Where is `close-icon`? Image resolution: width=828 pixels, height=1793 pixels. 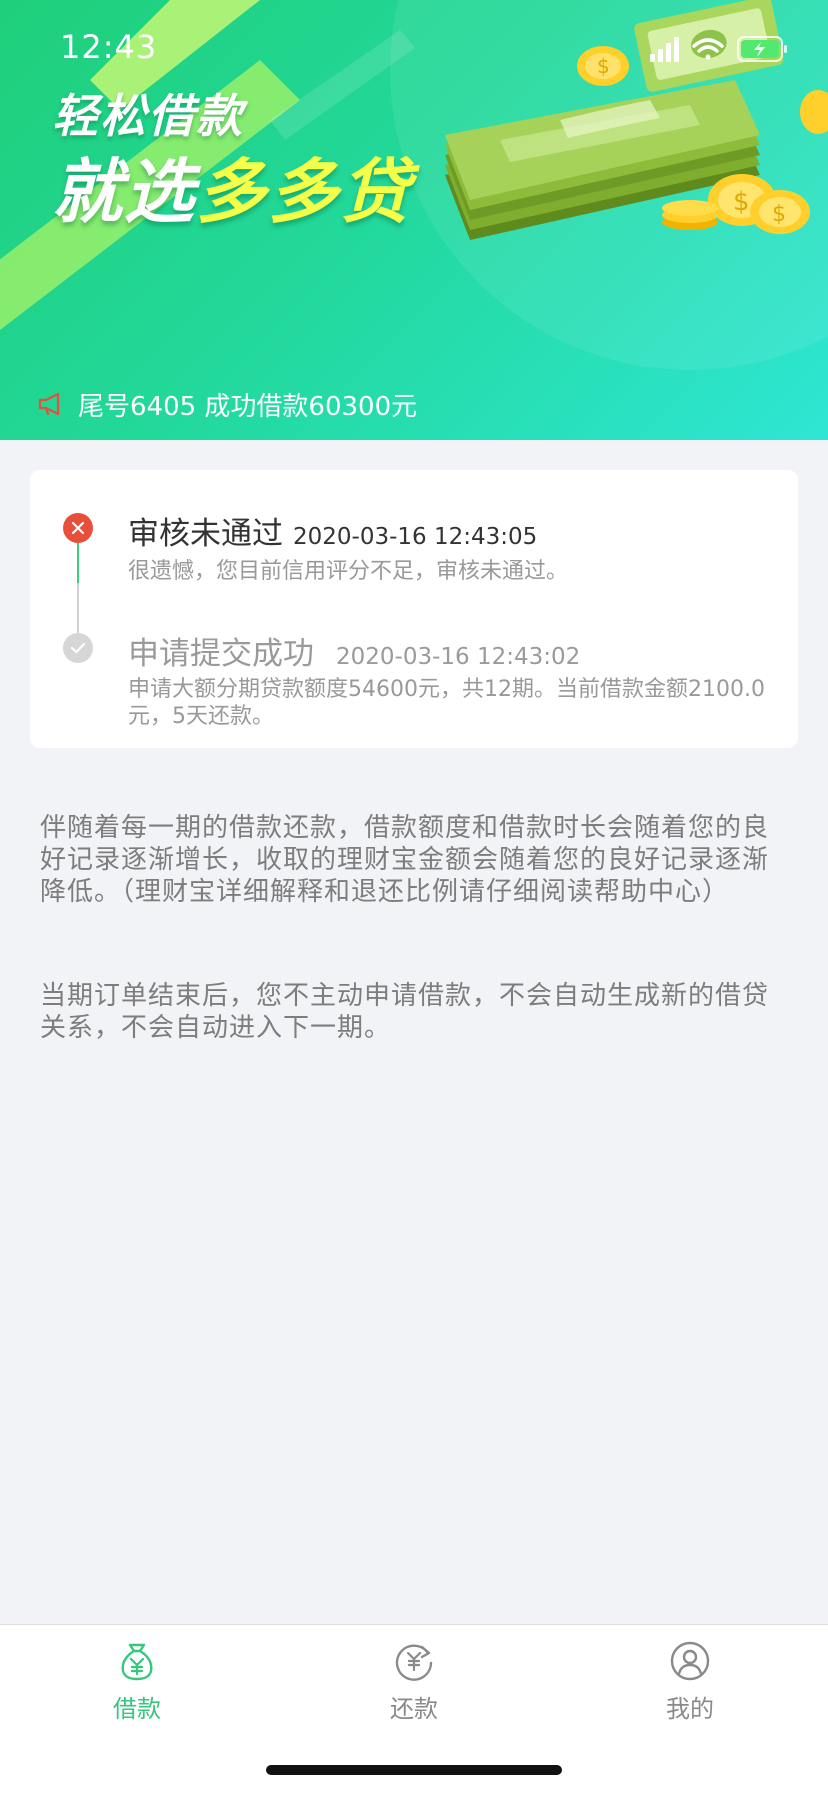
close-icon is located at coordinates (78, 528).